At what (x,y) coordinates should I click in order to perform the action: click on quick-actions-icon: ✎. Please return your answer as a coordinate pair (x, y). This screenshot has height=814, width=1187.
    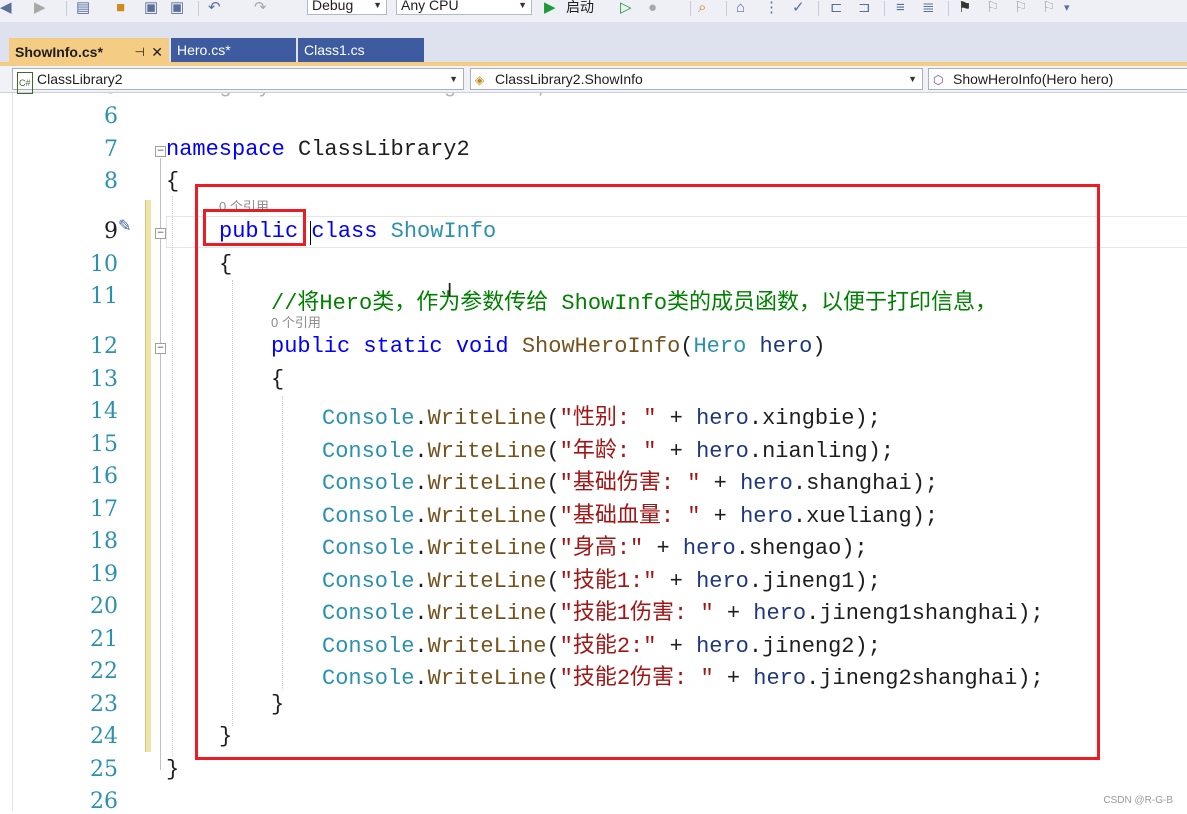
    Looking at the image, I should click on (124, 226).